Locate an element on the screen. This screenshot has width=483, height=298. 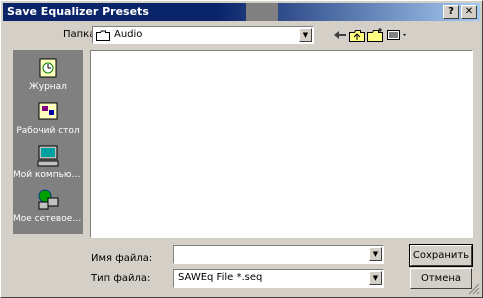
location-combo: Audio ▼ is located at coordinates (203, 35).